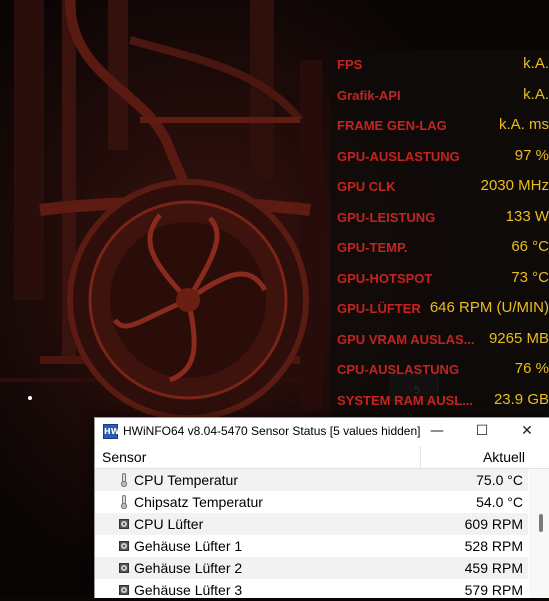  Describe the element at coordinates (186, 480) in the screenshot. I see `sensor-name: CPU Temperatur` at that location.